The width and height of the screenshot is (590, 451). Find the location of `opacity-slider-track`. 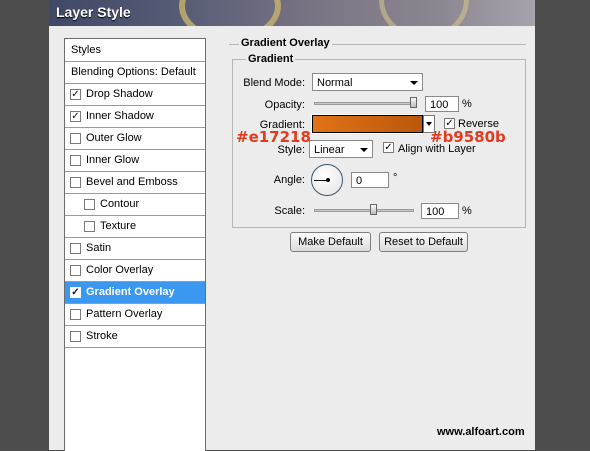

opacity-slider-track is located at coordinates (364, 103).